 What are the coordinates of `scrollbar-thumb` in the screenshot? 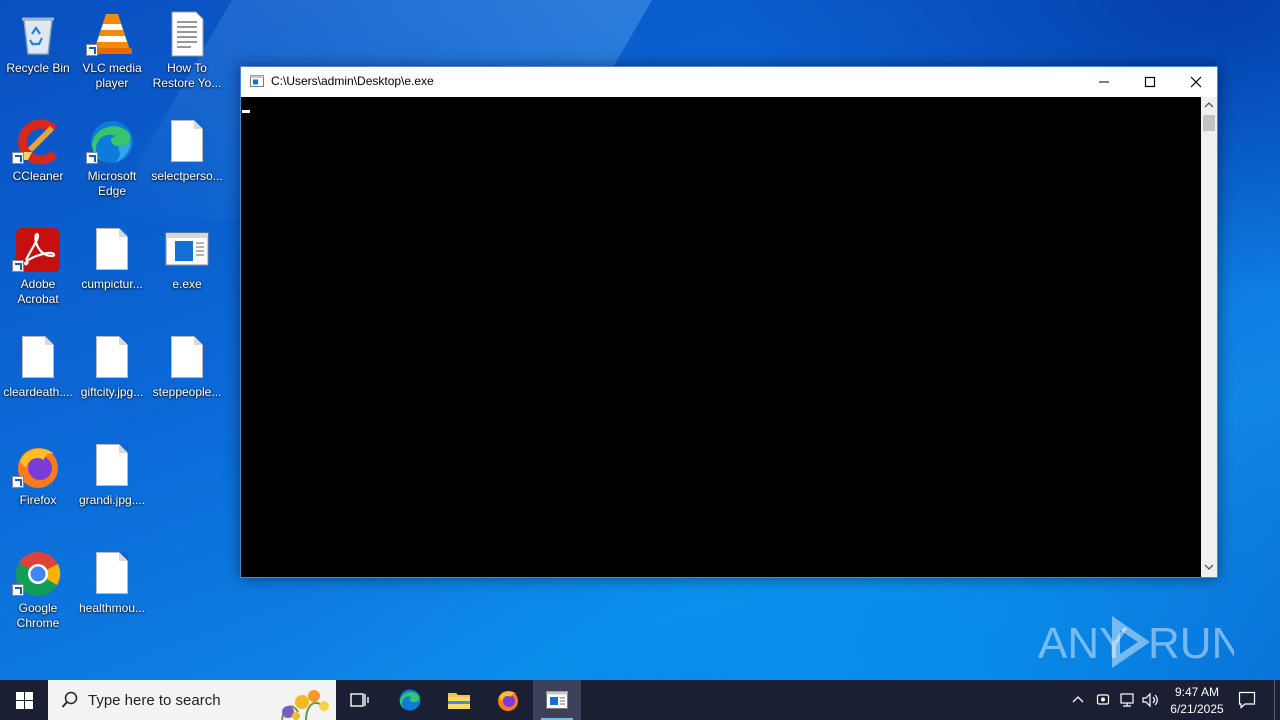 It's located at (1209, 123).